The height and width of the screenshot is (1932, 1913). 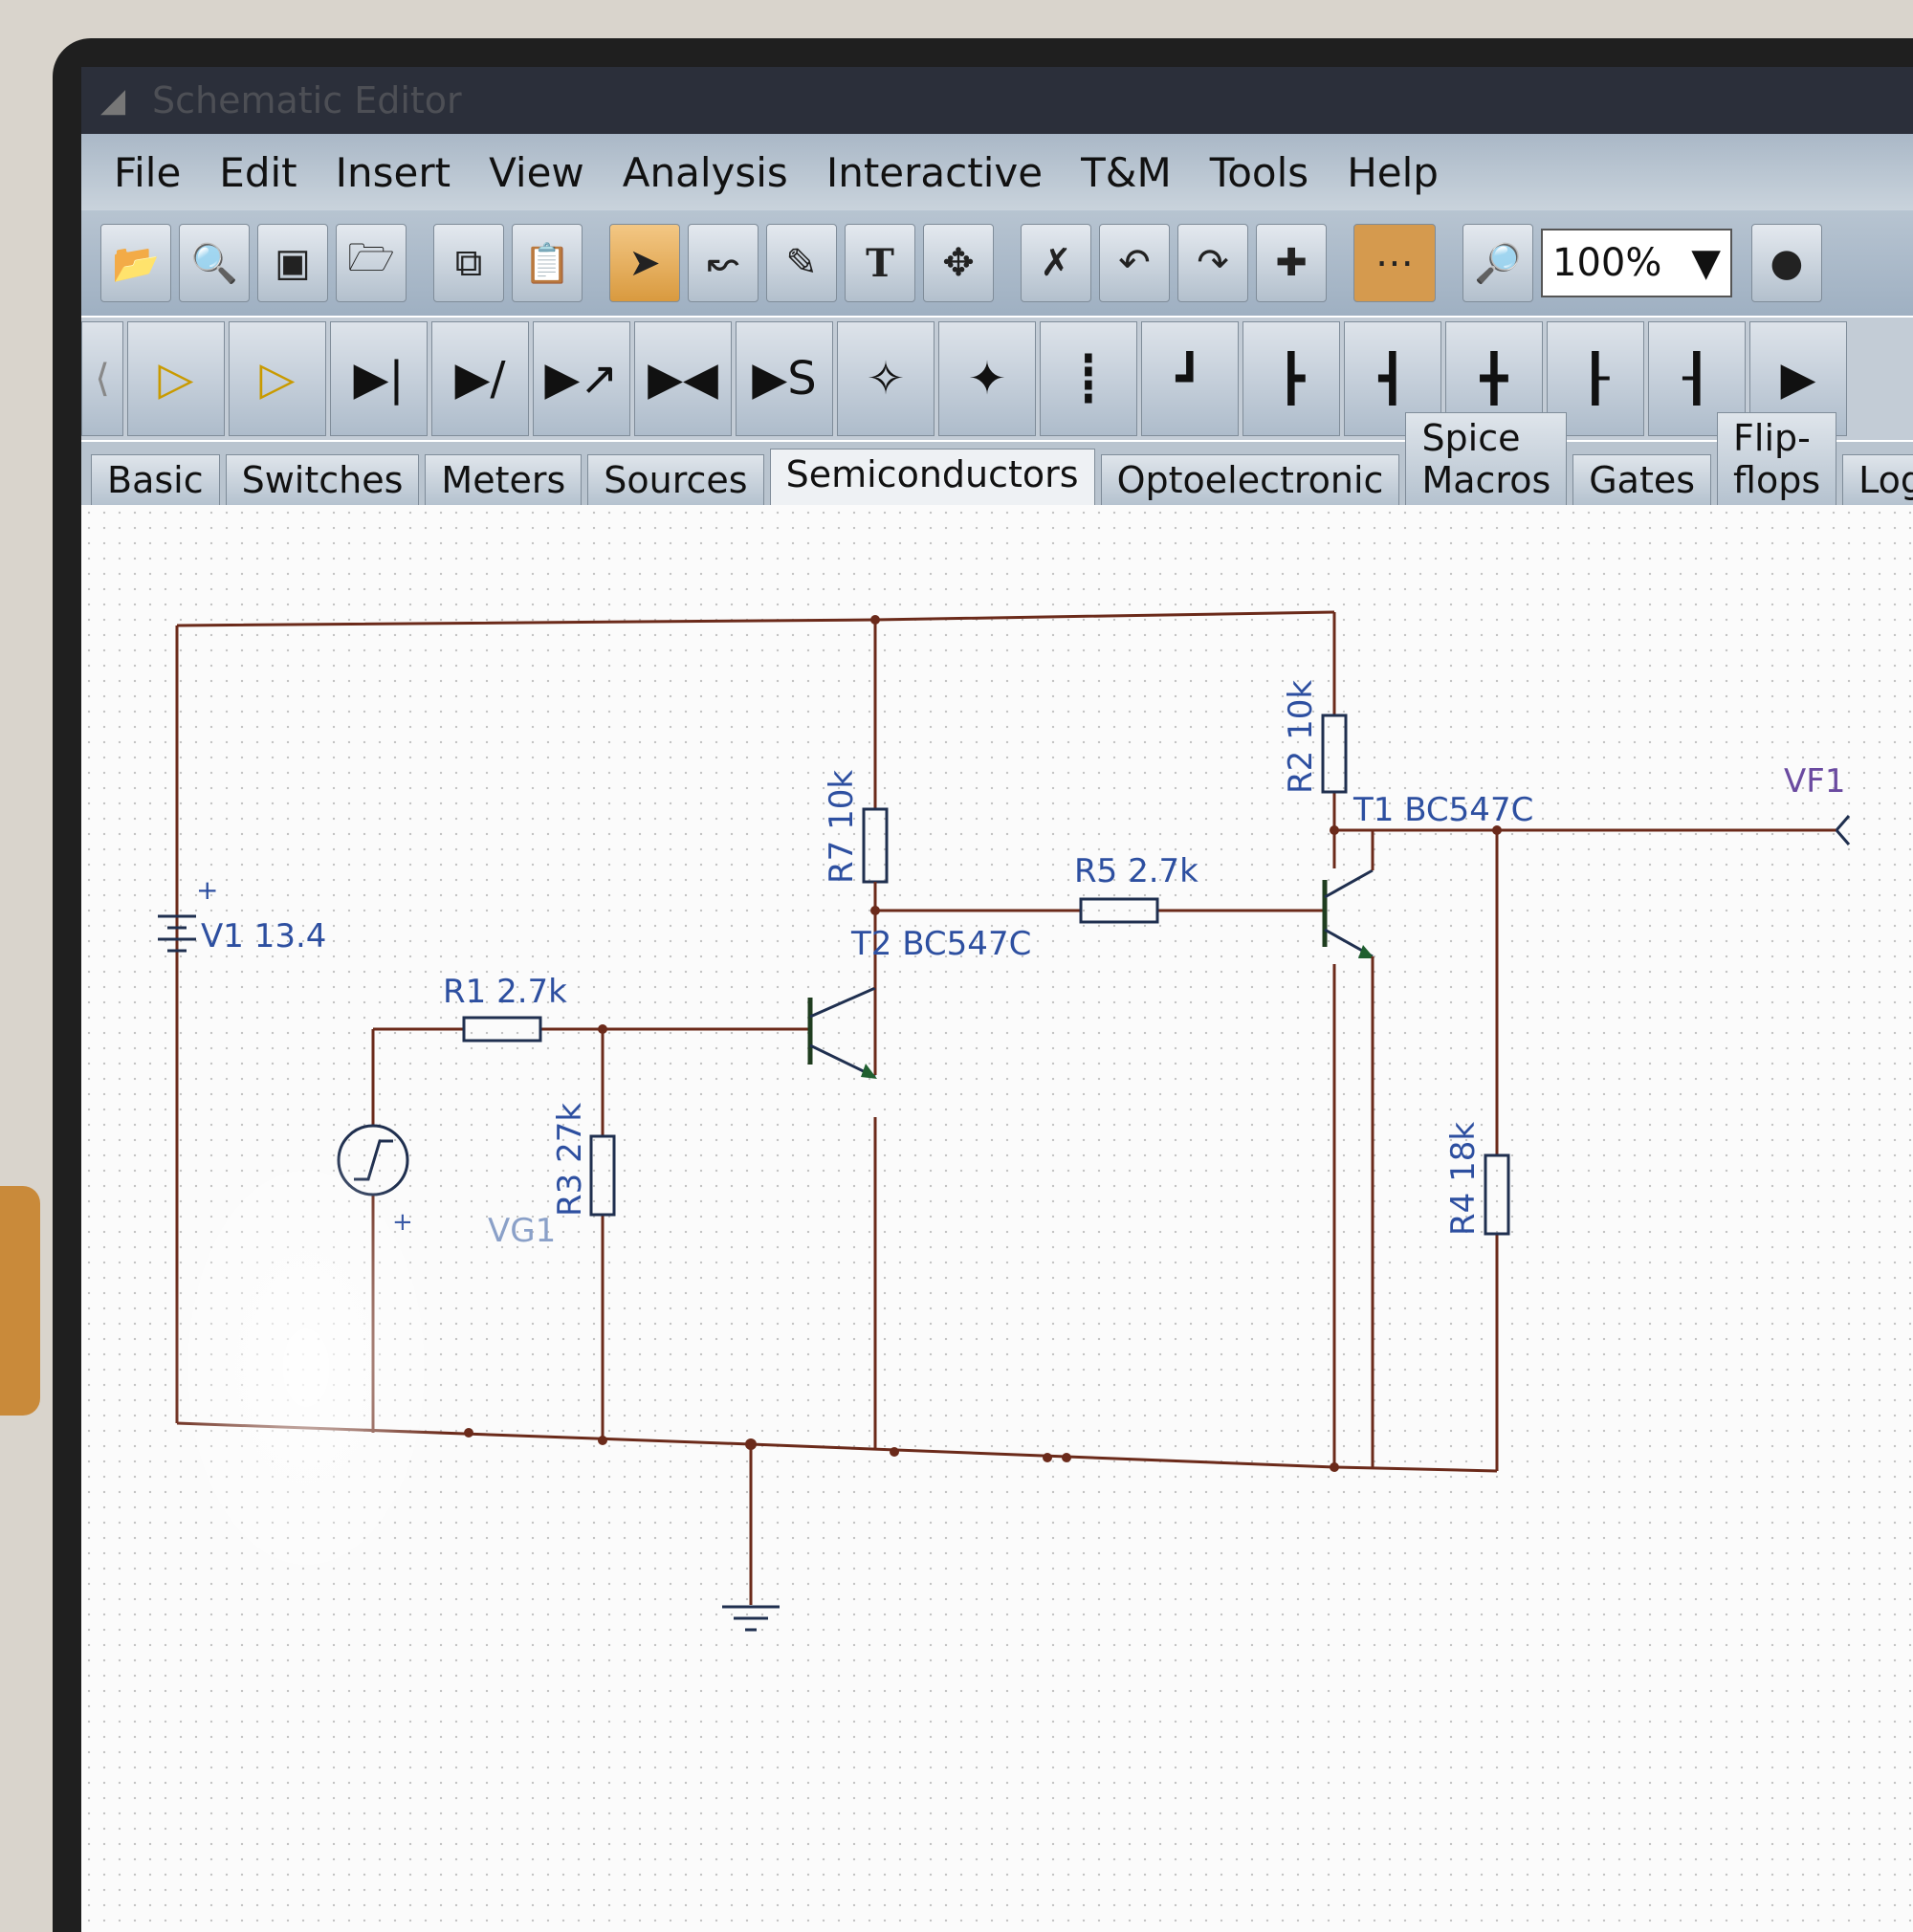 What do you see at coordinates (683, 378) in the screenshot?
I see `diac-icon: ▶◀` at bounding box center [683, 378].